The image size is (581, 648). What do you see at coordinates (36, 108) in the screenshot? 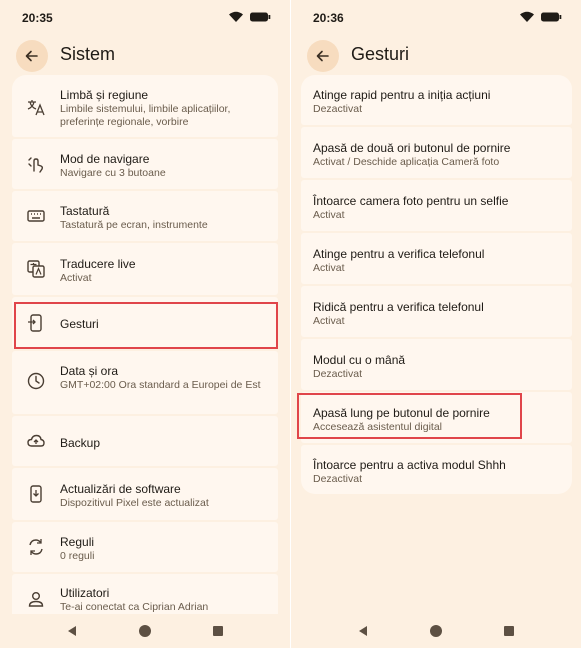
I see `translate-icon` at bounding box center [36, 108].